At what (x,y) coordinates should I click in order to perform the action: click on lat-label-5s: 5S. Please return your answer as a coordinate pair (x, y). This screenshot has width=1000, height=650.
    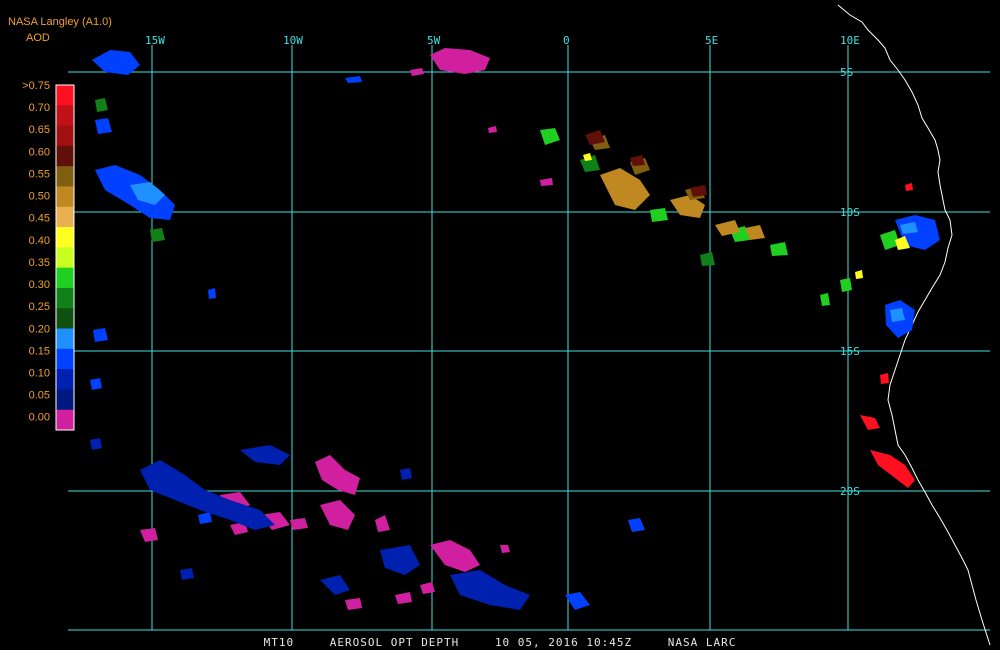
    Looking at the image, I should click on (846, 72).